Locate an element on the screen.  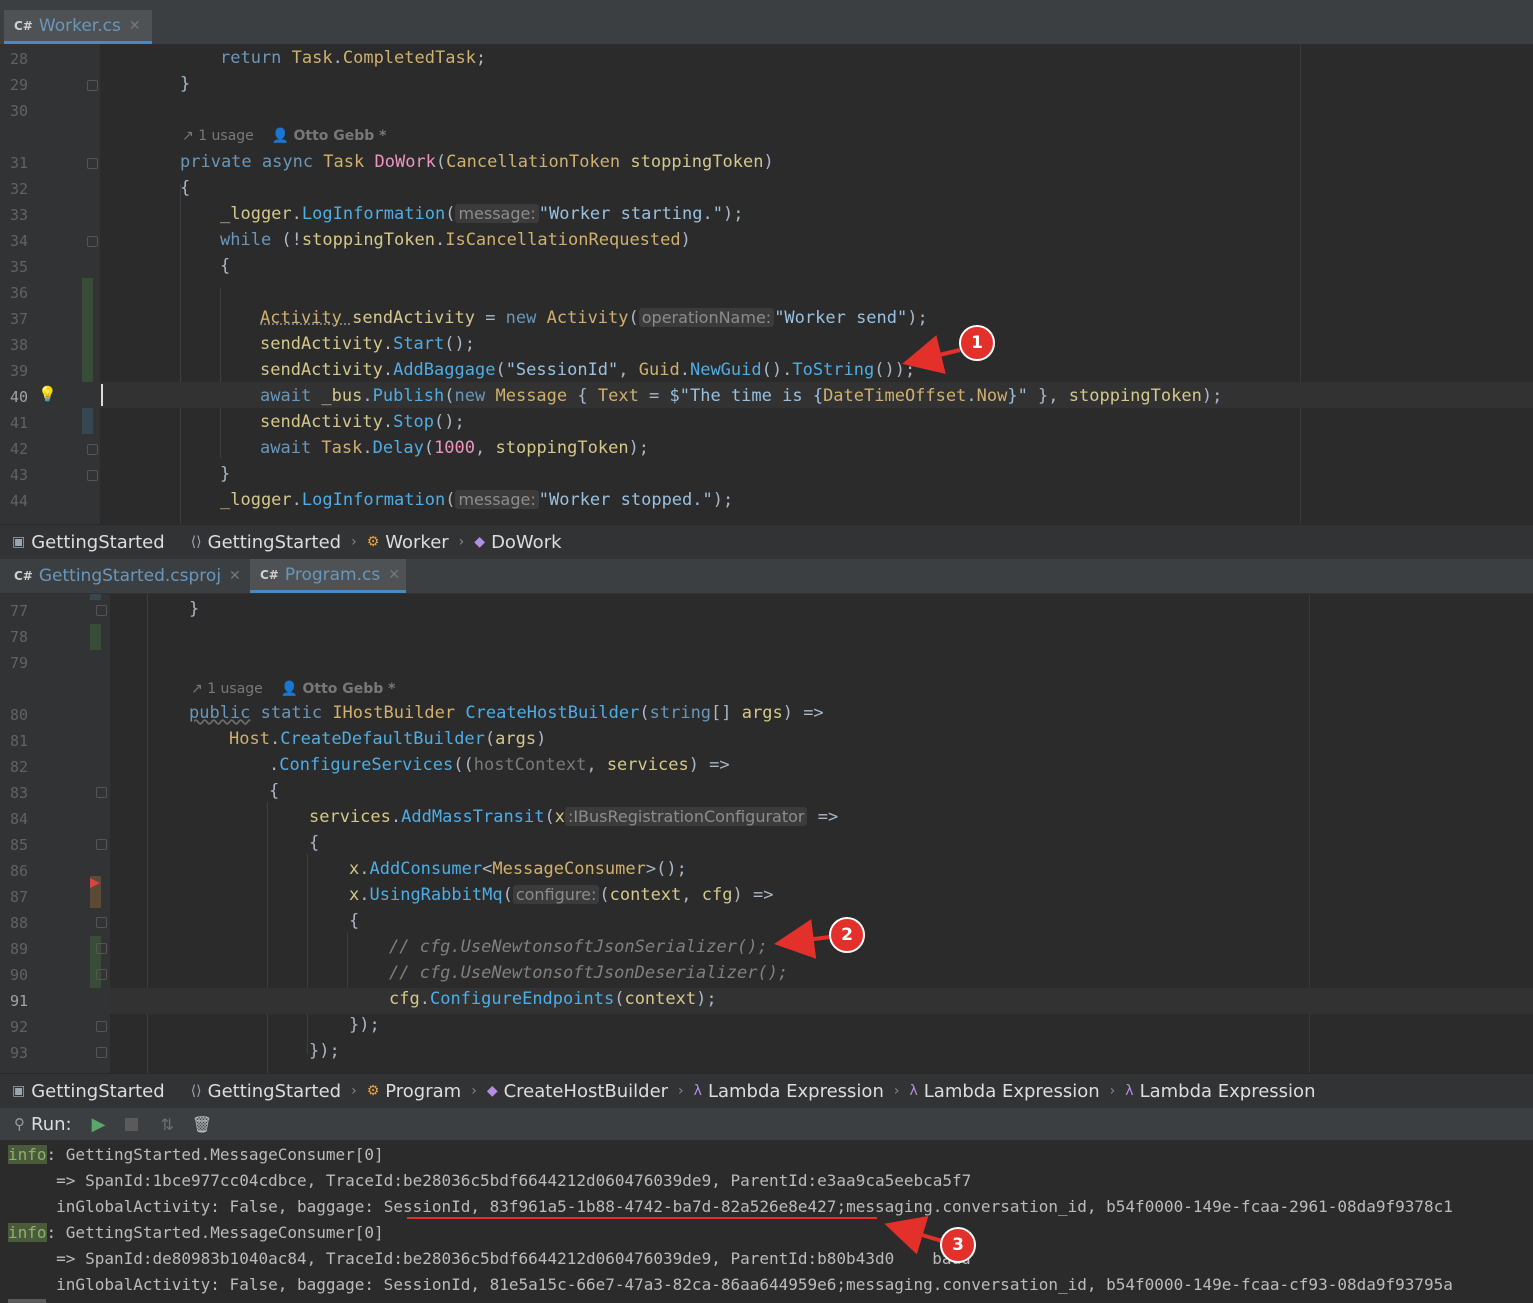
annotation-badge-2: 2 is located at coordinates (847, 935).